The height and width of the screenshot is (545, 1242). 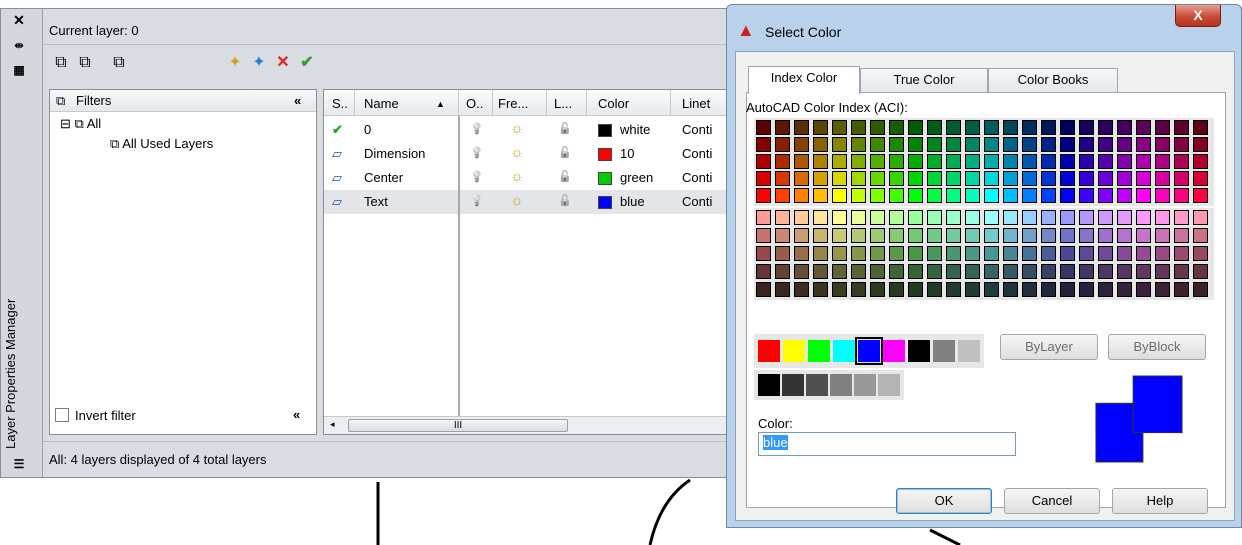 I want to click on tab-index-color: Index Color, so click(x=804, y=80).